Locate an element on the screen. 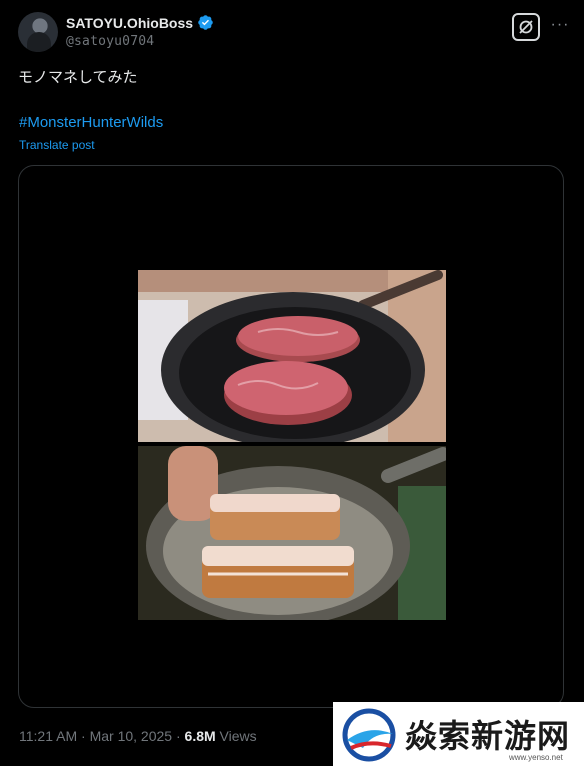 Image resolution: width=584 pixels, height=766 pixels. post-header: SATOYU.OhioBoss @satoyu0704 ··· is located at coordinates (294, 34).